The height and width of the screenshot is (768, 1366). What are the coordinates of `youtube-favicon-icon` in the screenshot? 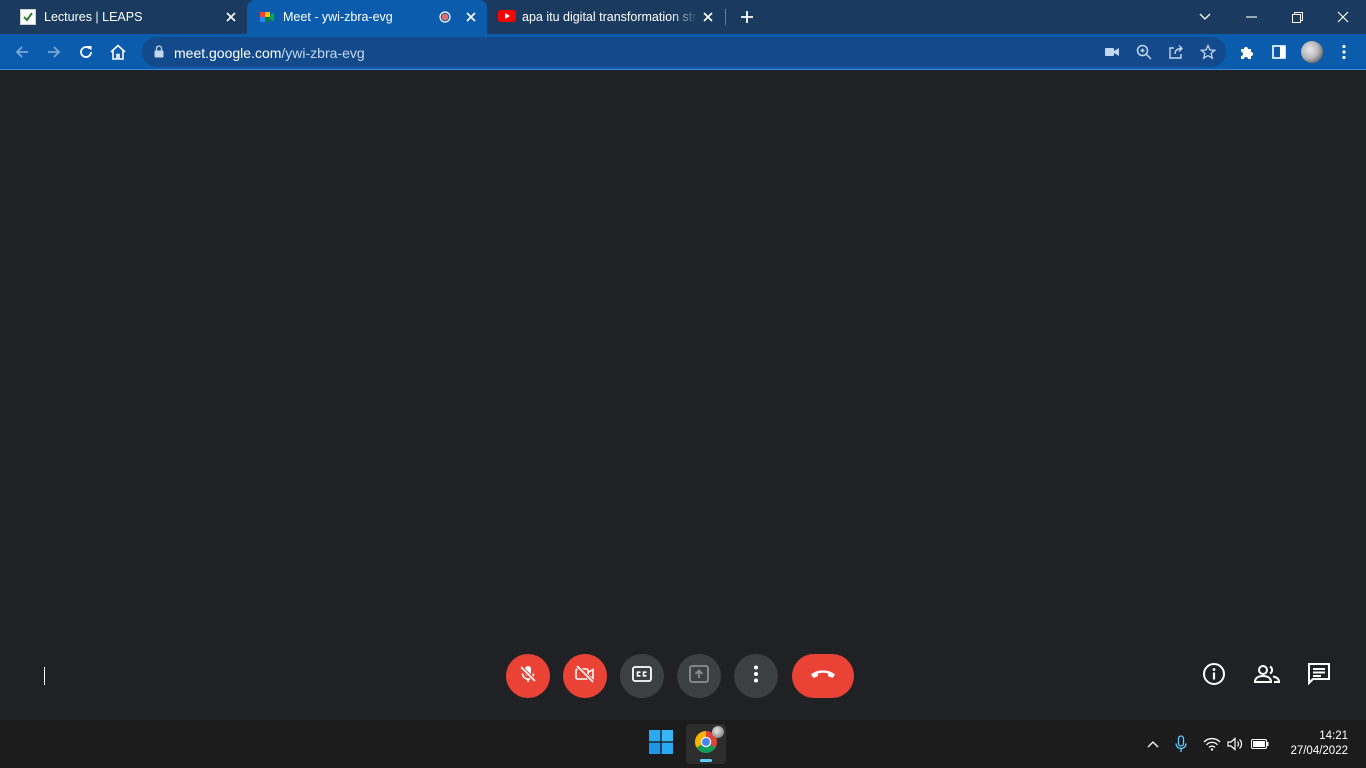 It's located at (507, 17).